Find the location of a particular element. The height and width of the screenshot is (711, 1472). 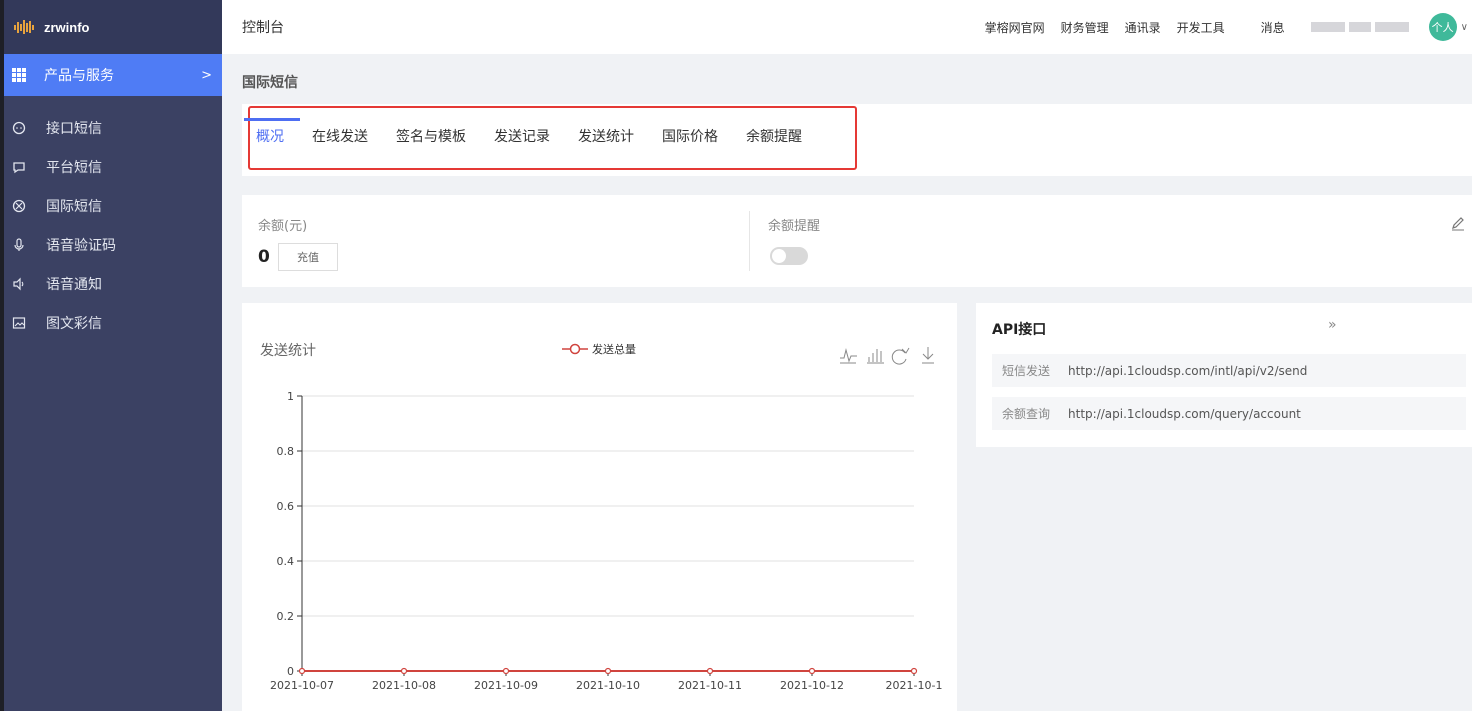

message-square-icon is located at coordinates (19, 167).